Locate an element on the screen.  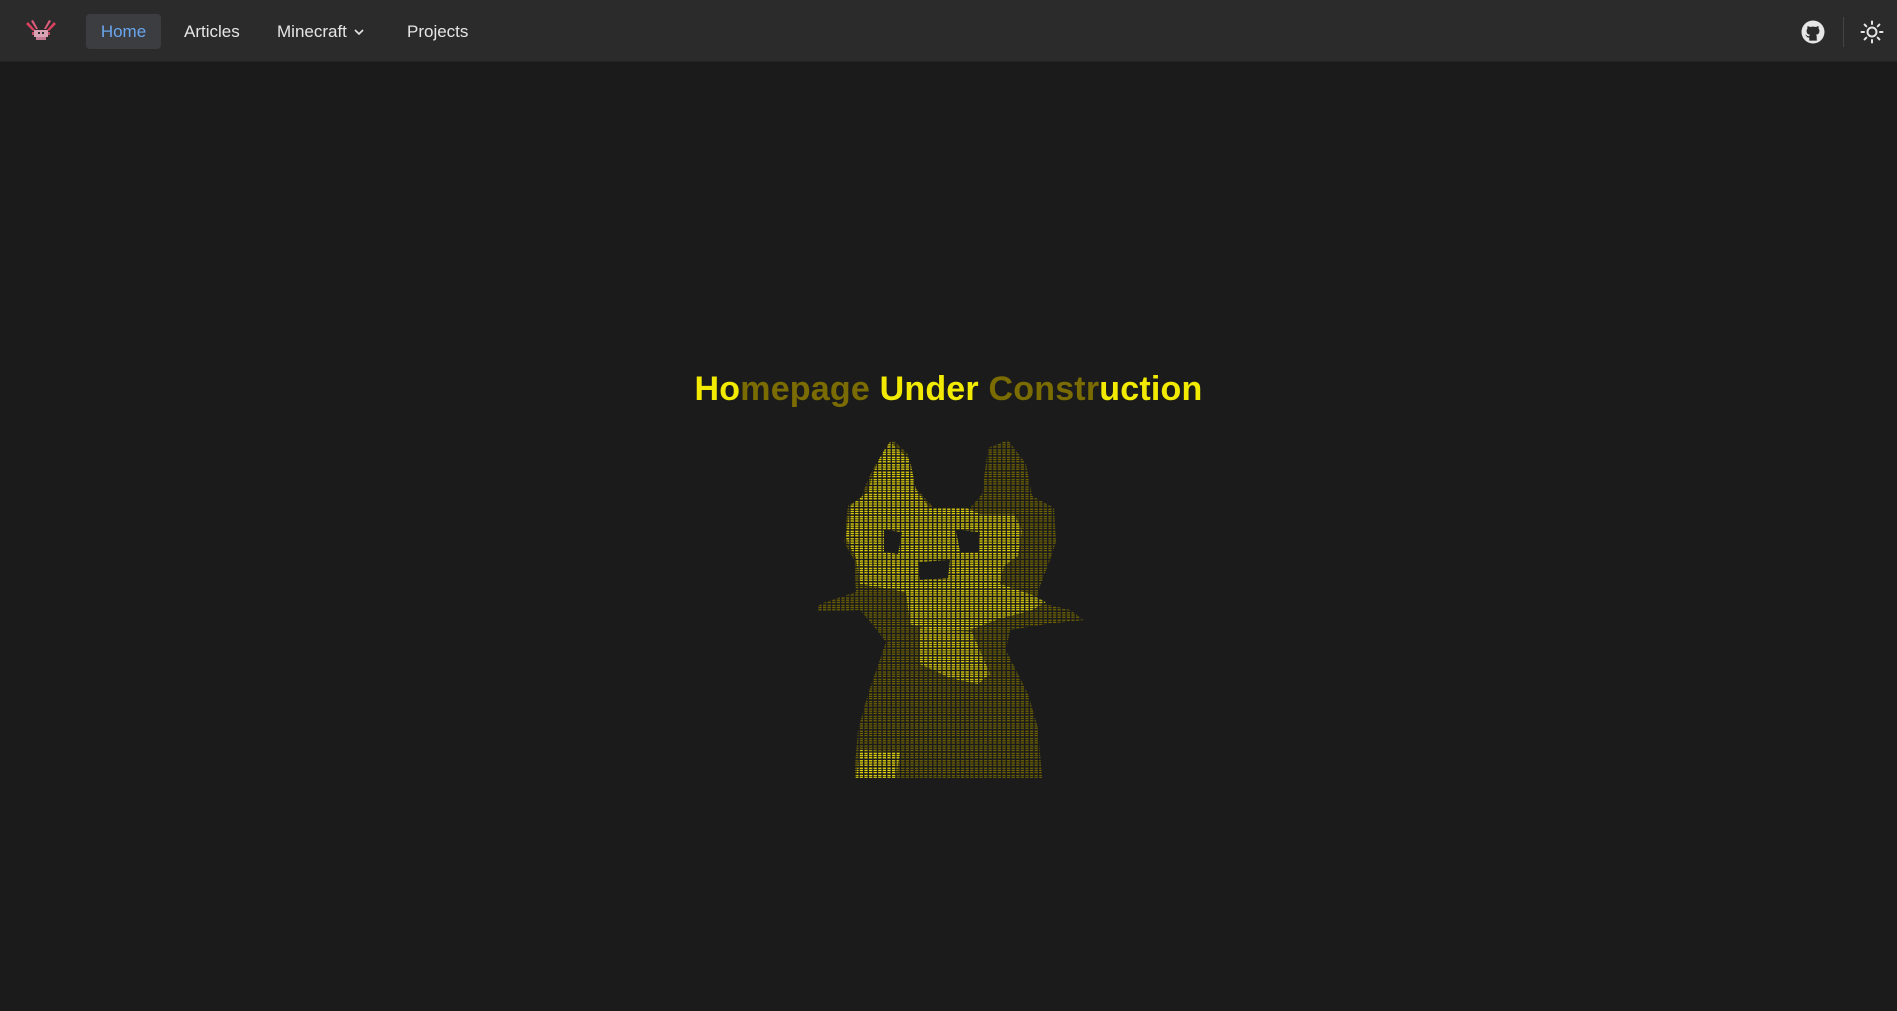
title-part: Constr is located at coordinates (1044, 389).